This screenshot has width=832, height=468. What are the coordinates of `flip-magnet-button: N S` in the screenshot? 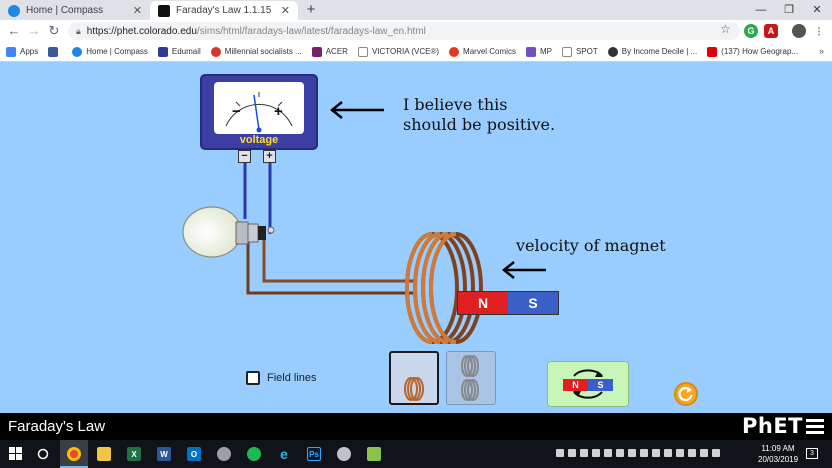 It's located at (588, 384).